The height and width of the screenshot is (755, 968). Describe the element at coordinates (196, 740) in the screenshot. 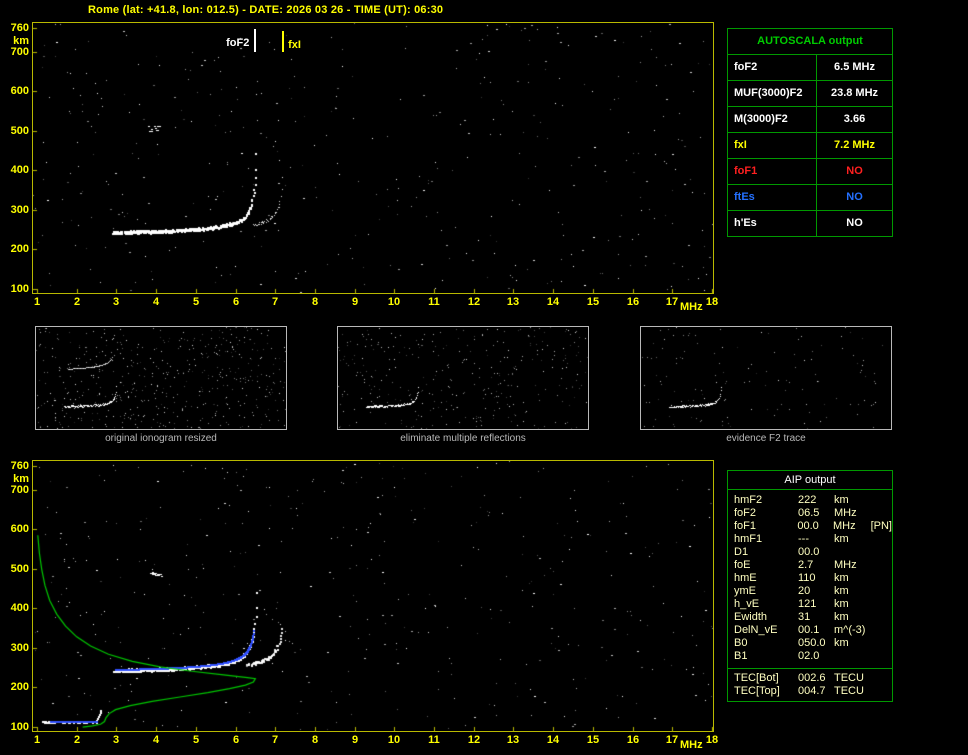

I see `x-tick-profile-5: 5` at that location.